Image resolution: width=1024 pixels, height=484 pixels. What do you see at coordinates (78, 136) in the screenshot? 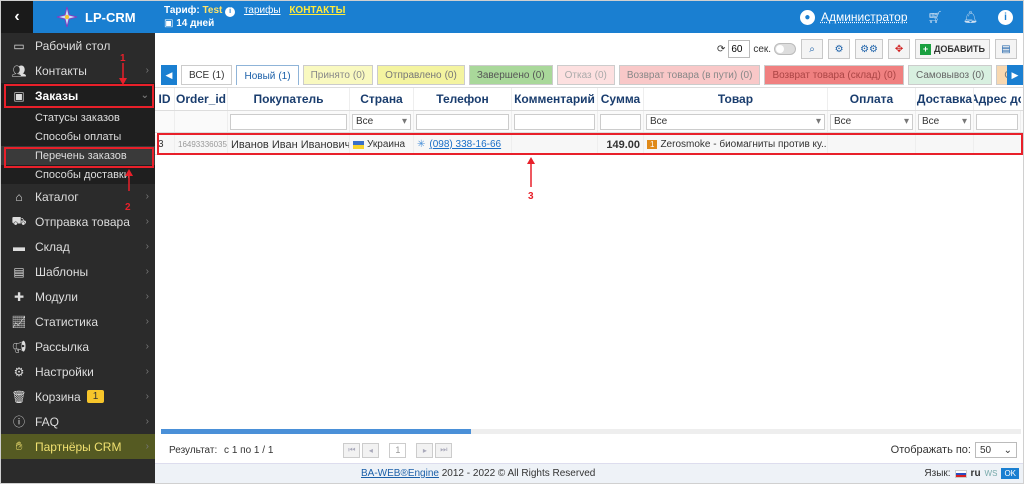
I see `submenu-payment-methods: Способы оплаты` at bounding box center [78, 136].